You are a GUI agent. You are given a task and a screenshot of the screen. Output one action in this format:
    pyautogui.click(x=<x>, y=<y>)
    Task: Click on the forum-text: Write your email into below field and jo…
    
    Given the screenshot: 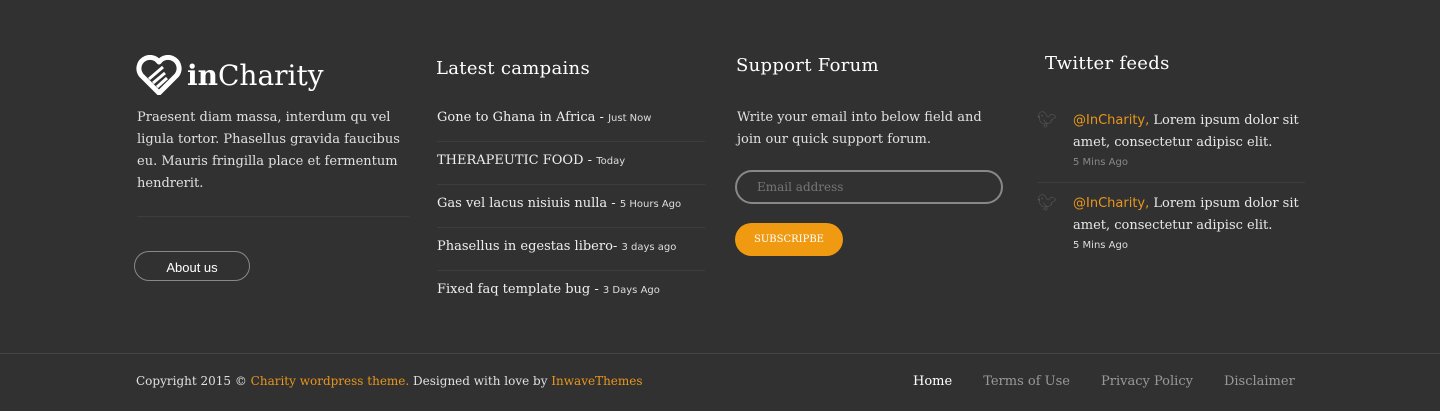 What is the action you would take?
    pyautogui.click(x=859, y=128)
    